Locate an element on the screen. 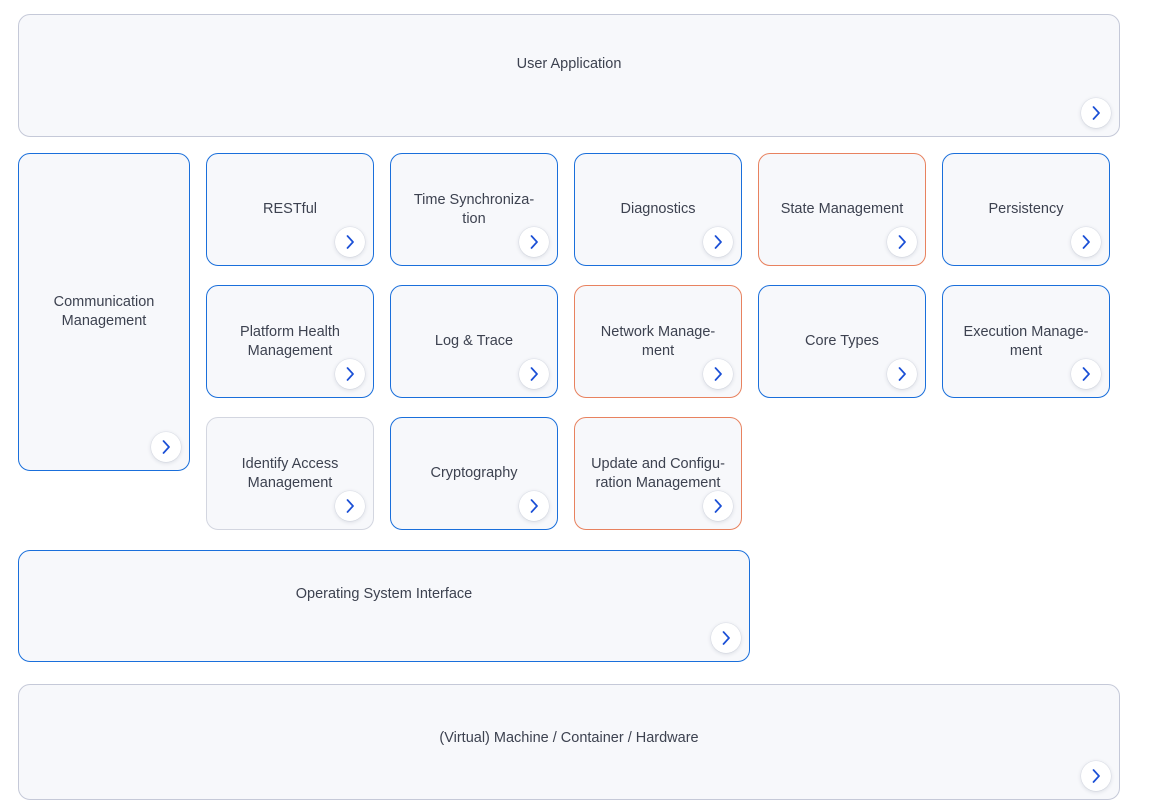 The image size is (1152, 800). card-restful-label: RESTful is located at coordinates (290, 209).